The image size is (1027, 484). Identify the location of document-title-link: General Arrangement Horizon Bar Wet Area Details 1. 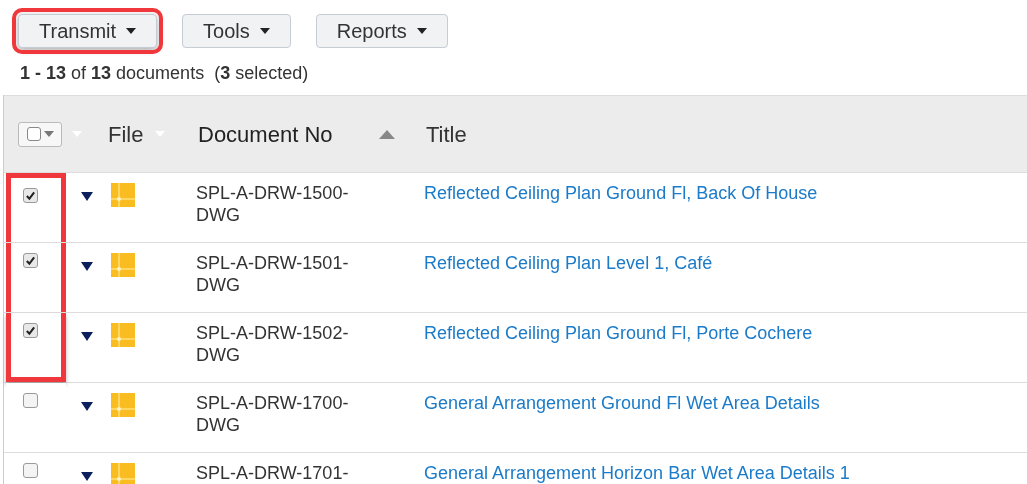
(637, 473).